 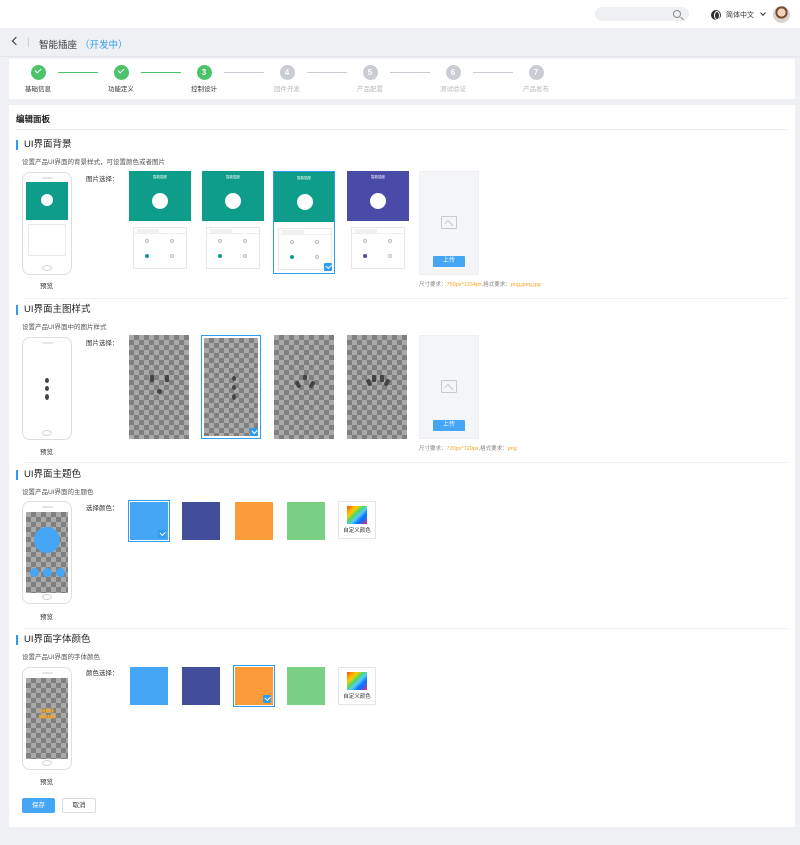 I want to click on avatar, so click(x=781, y=14).